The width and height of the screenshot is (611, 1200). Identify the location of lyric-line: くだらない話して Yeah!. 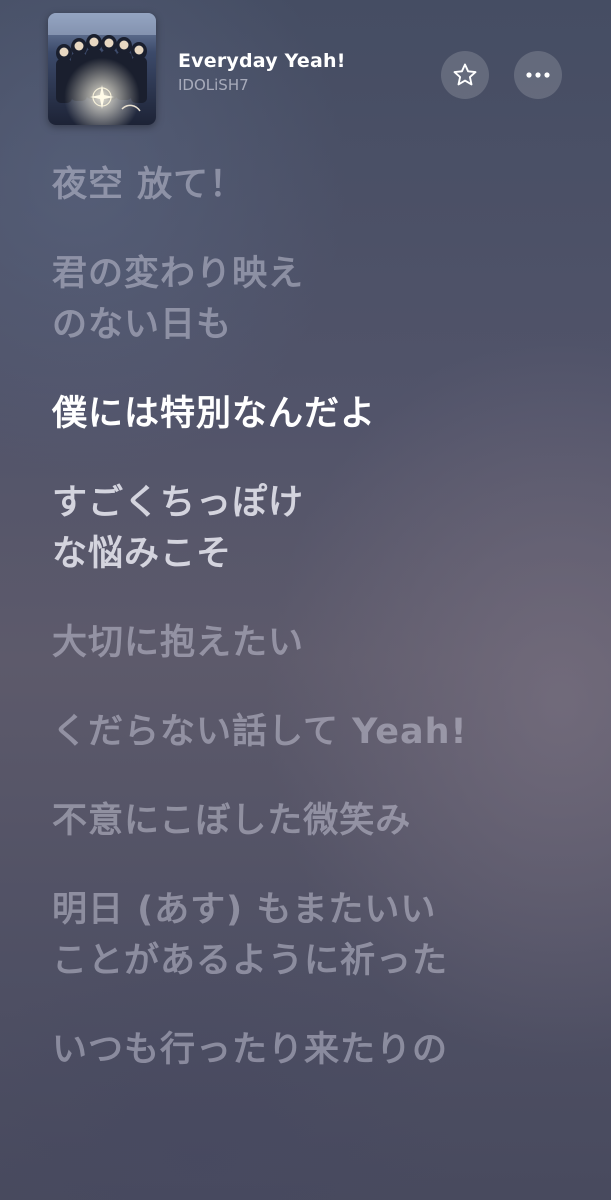
(322, 732).